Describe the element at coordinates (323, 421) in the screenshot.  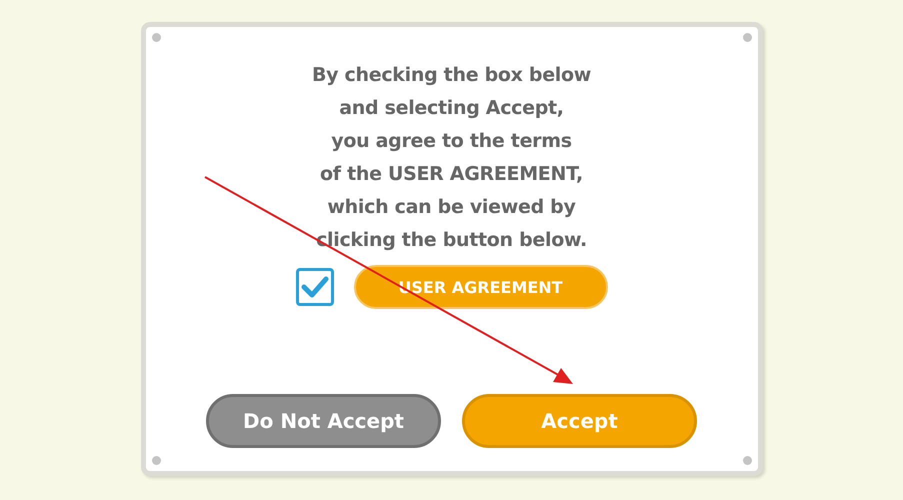
I see `decline-button: Do Not Accept` at that location.